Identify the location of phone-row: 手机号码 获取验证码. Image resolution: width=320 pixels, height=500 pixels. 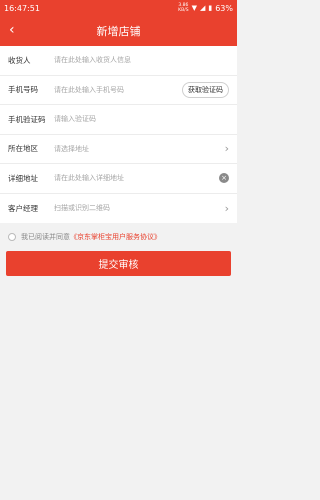
(118, 90).